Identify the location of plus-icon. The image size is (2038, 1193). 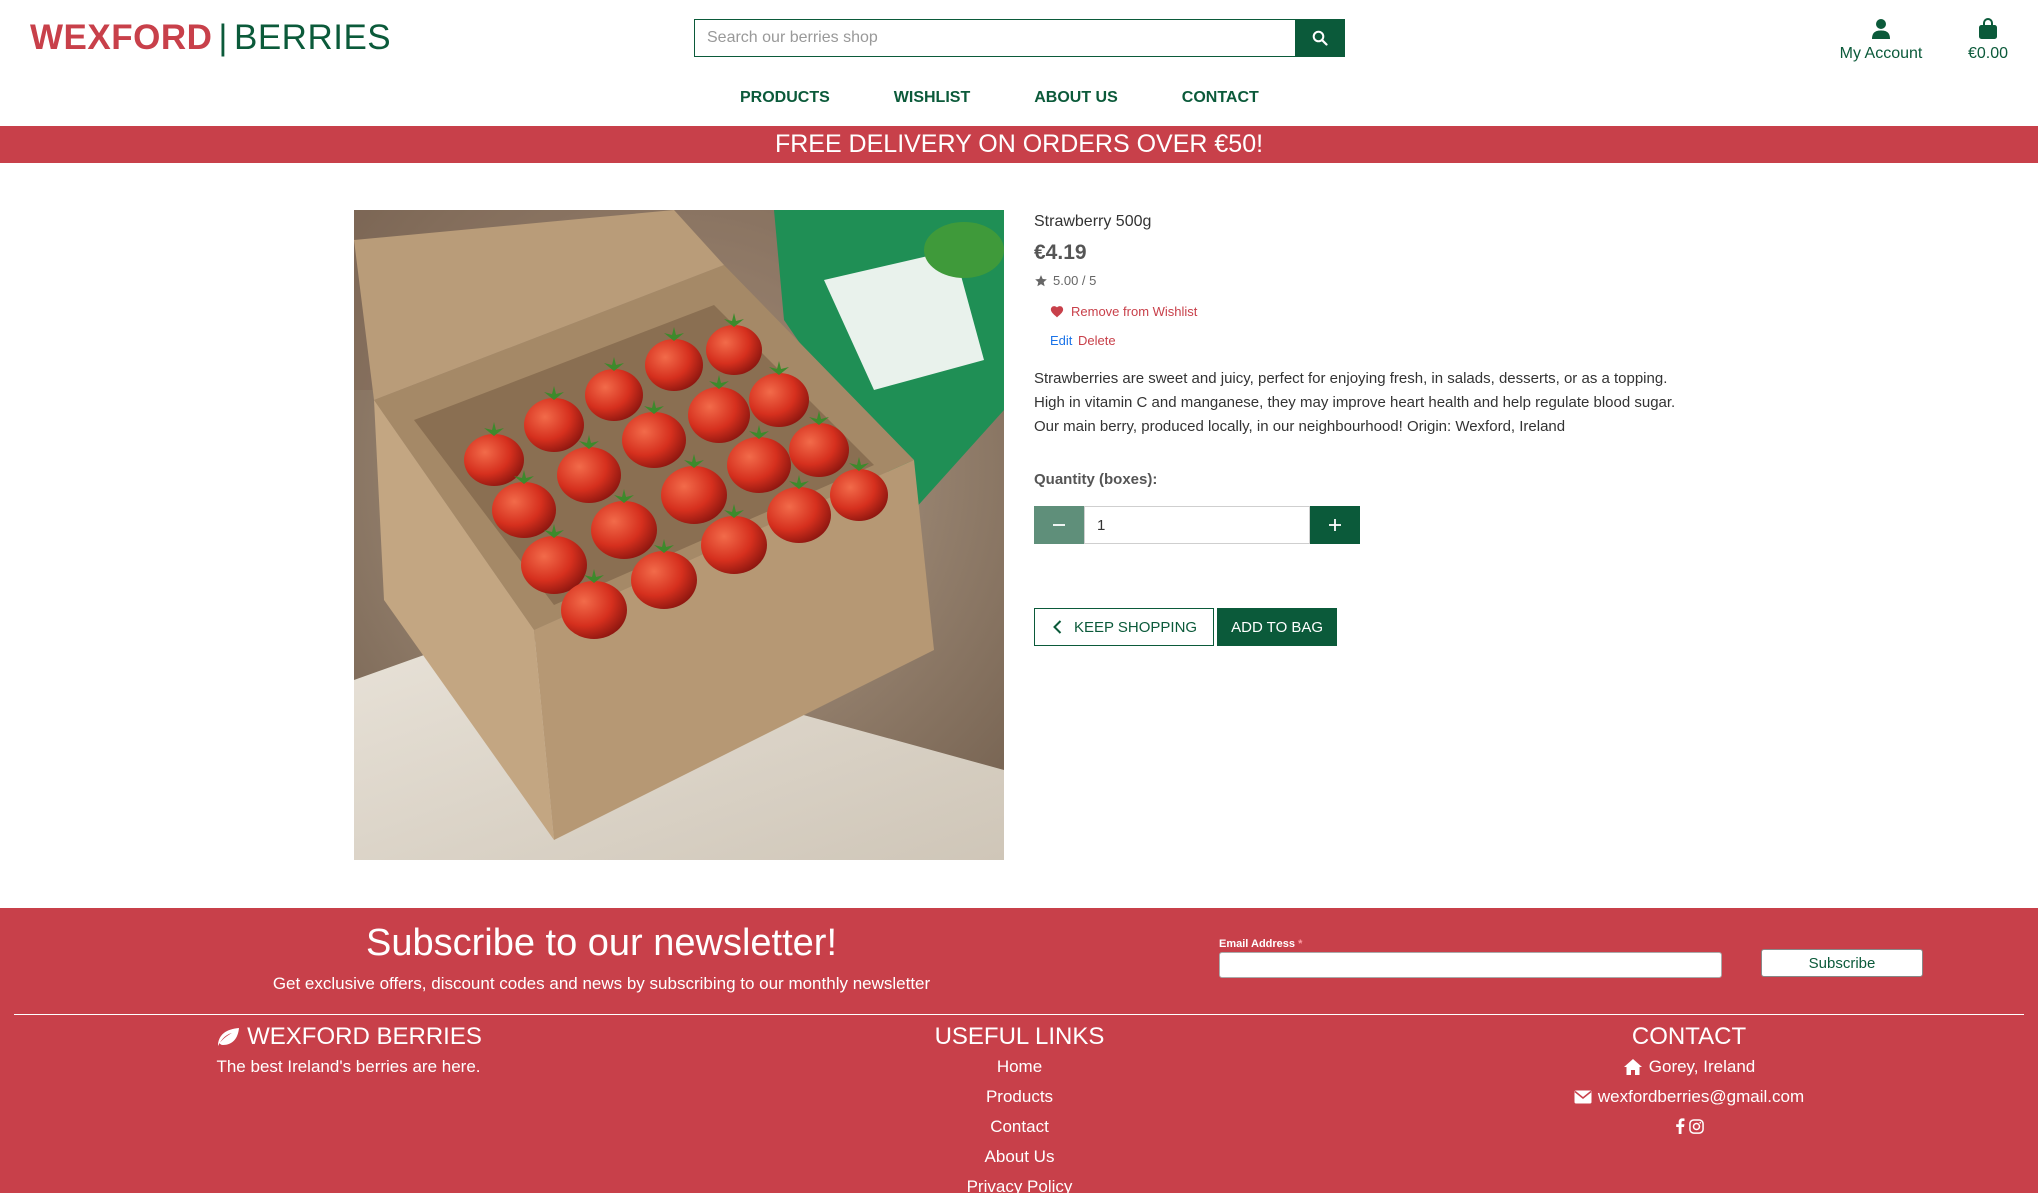
(1335, 525).